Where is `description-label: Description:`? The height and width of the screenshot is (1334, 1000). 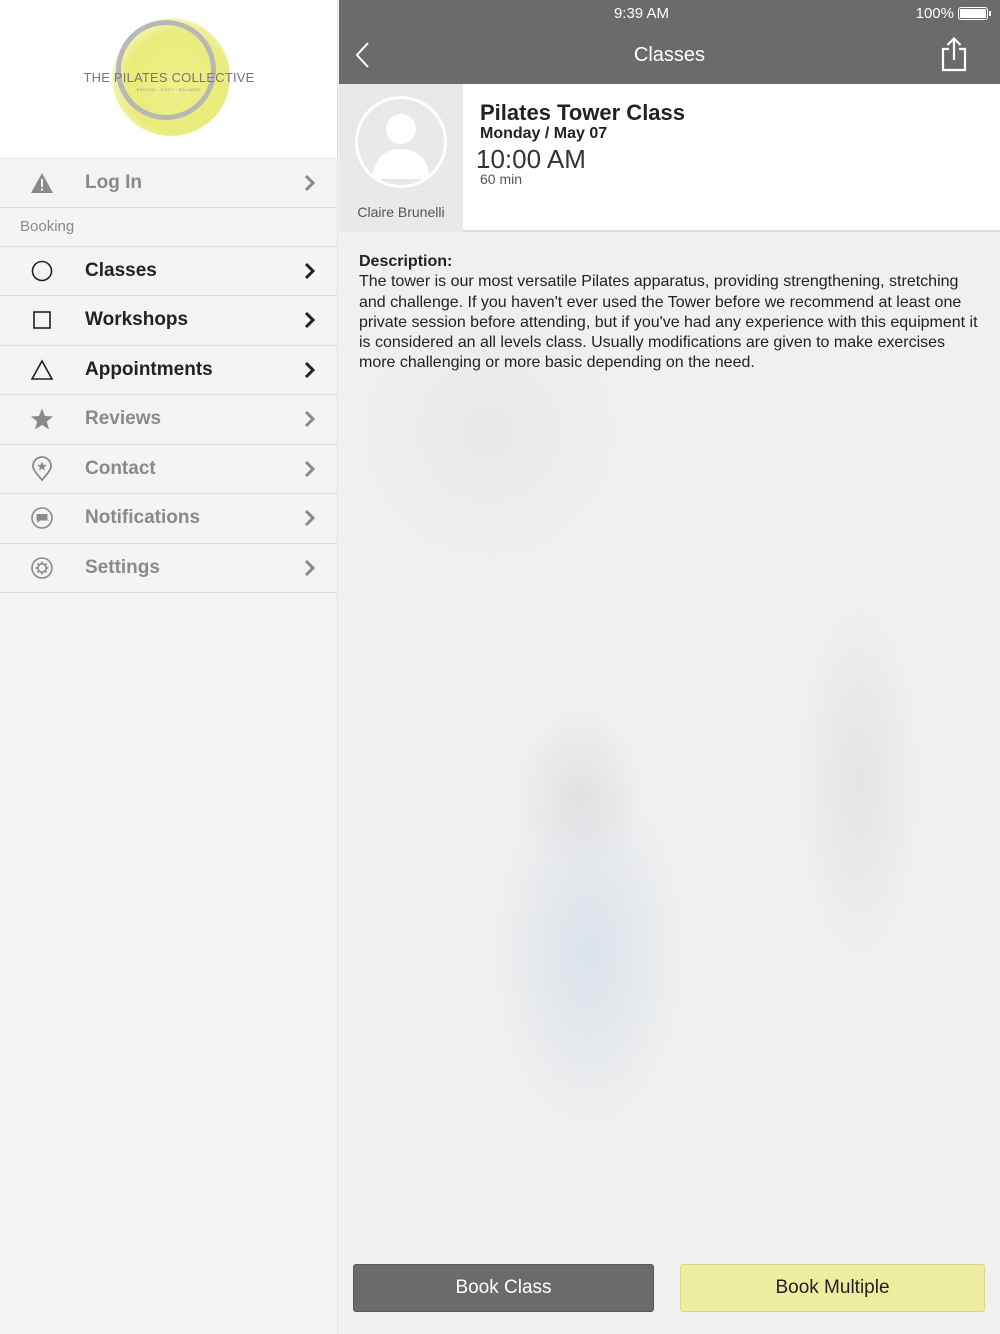 description-label: Description: is located at coordinates (406, 261).